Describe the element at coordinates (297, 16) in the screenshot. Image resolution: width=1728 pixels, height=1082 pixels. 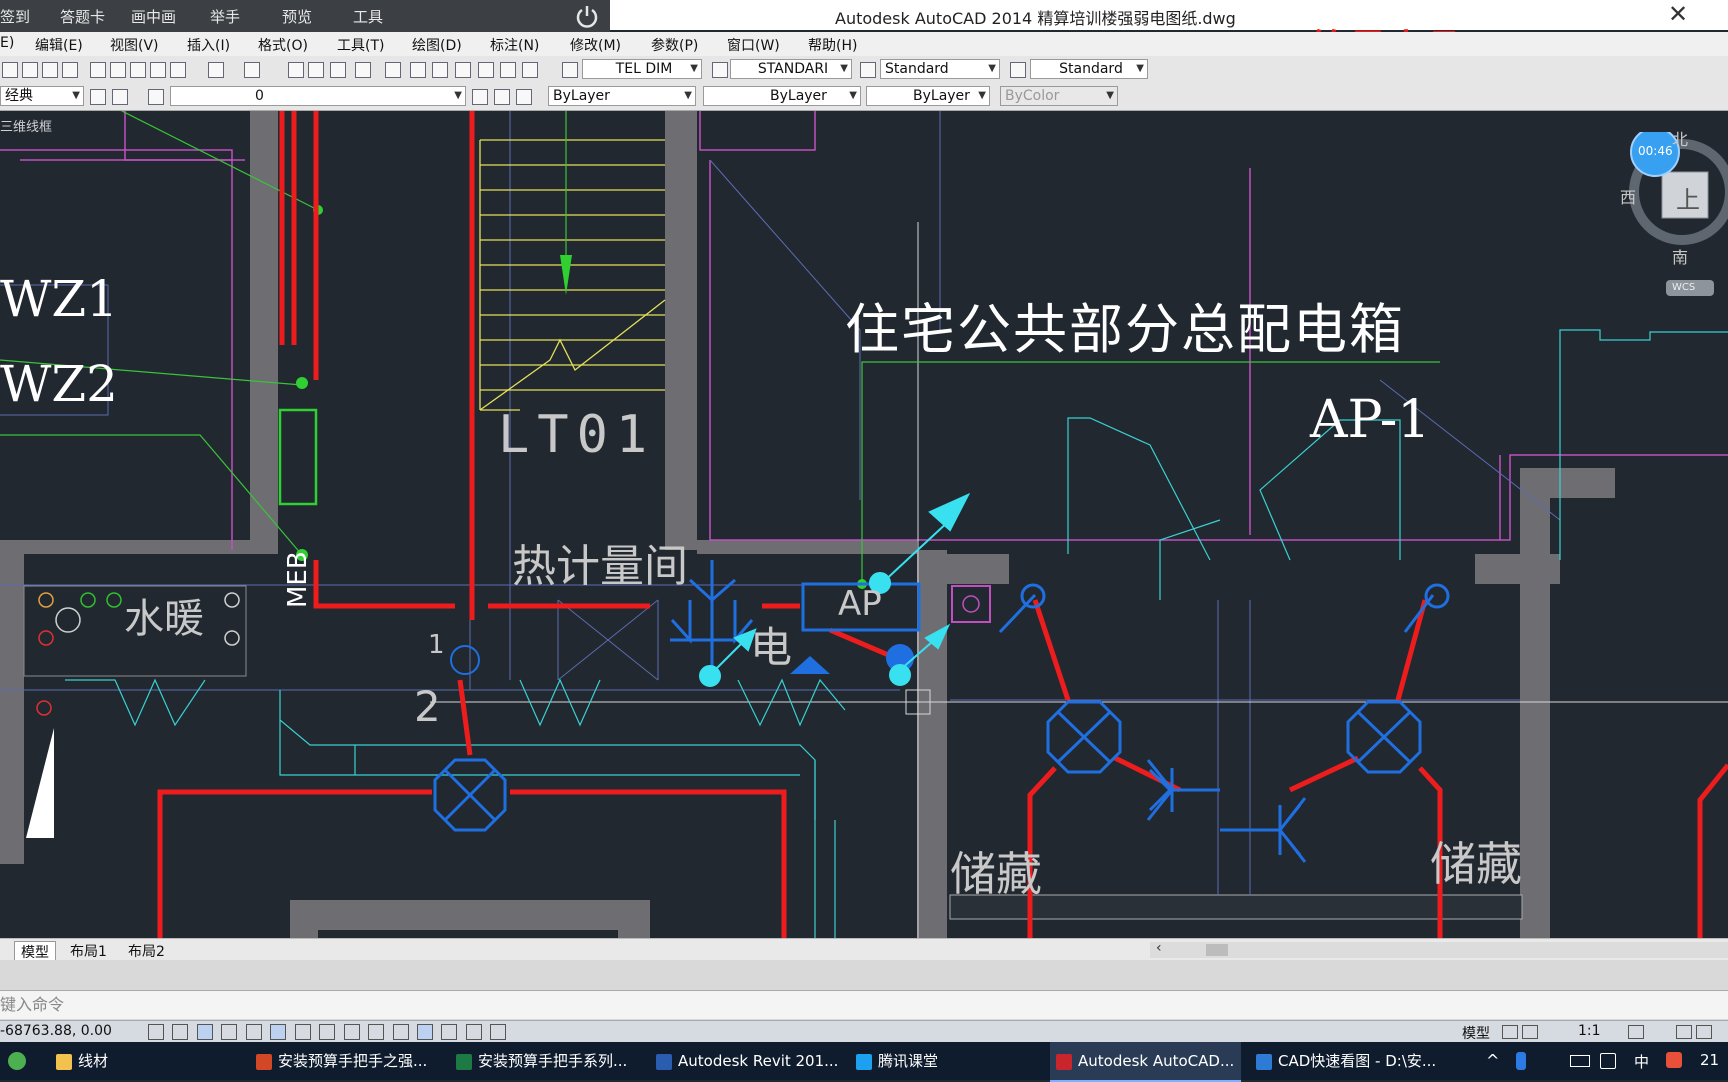
I see `preview-button: 预览` at that location.